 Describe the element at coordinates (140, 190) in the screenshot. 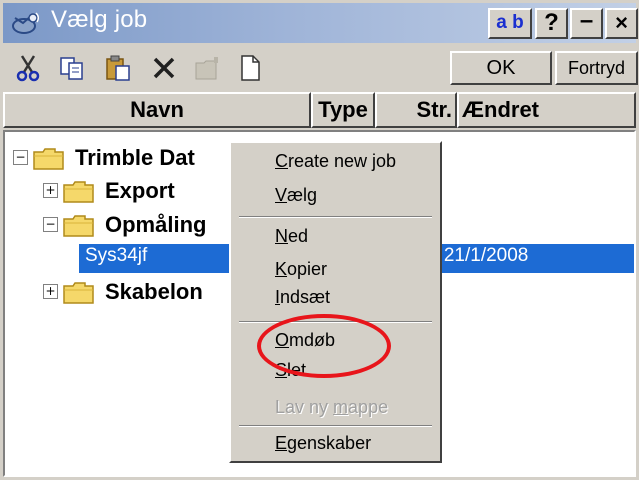

I see `tree-node-label: Export` at that location.